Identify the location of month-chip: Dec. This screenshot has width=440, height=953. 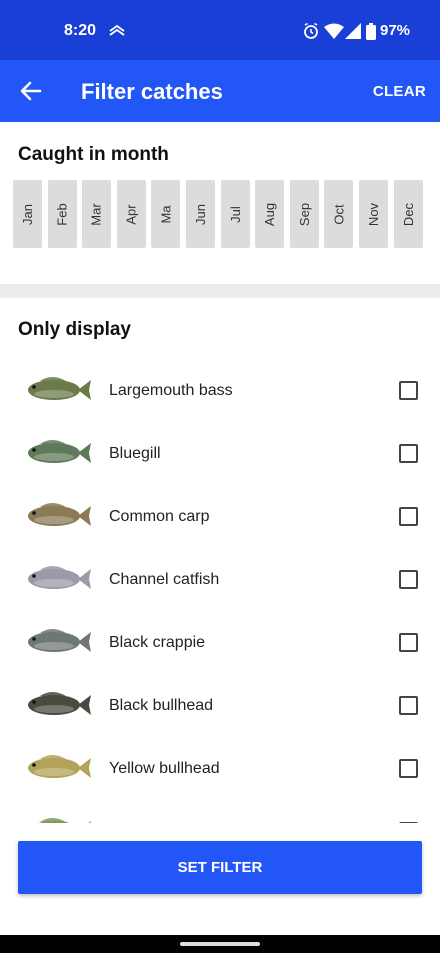
(408, 214).